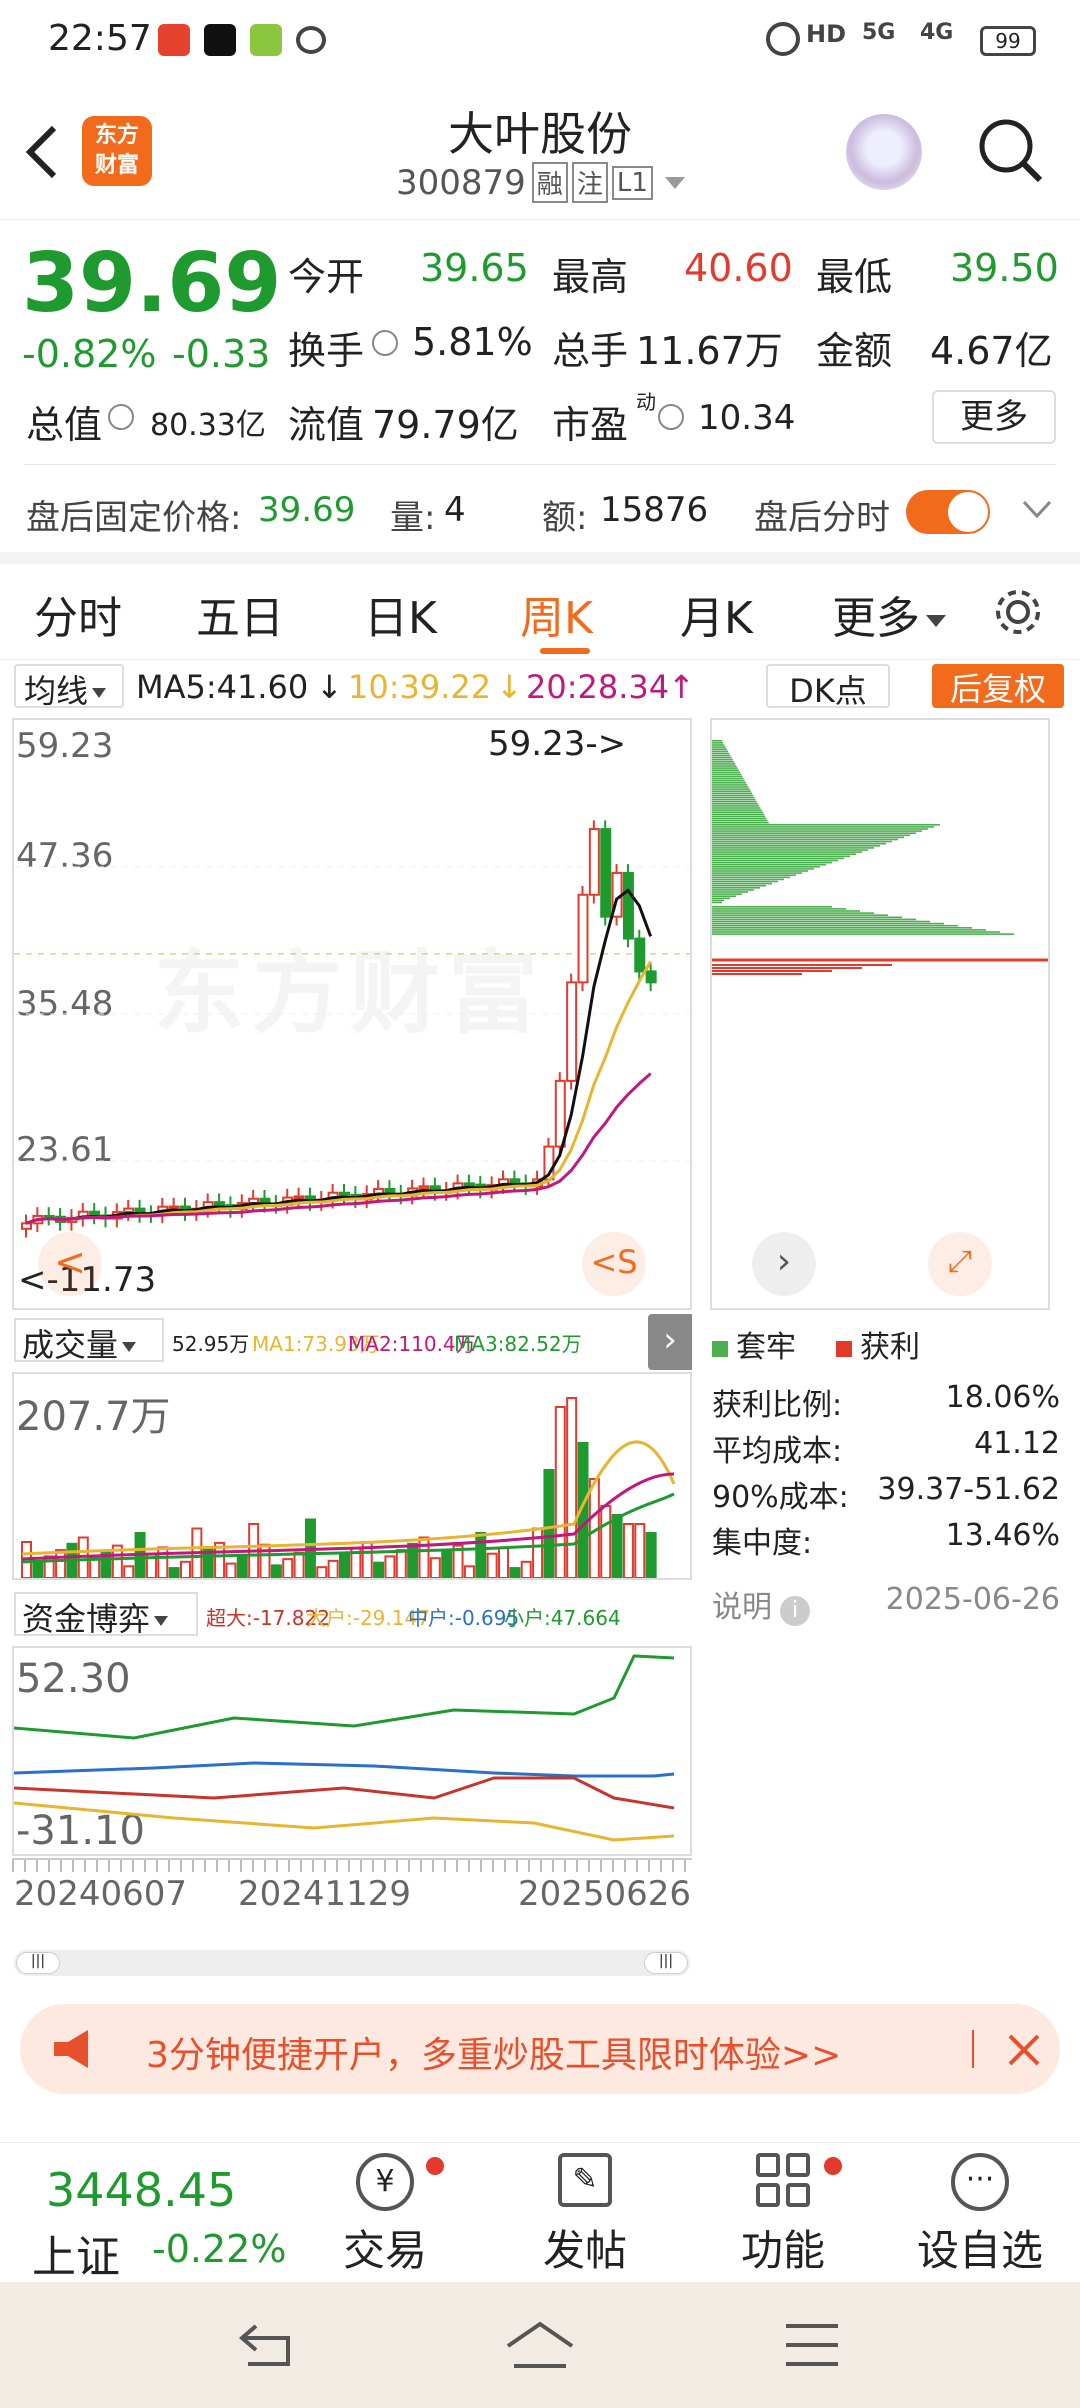  I want to click on chip-stat-label: 集中度:, so click(762, 1543).